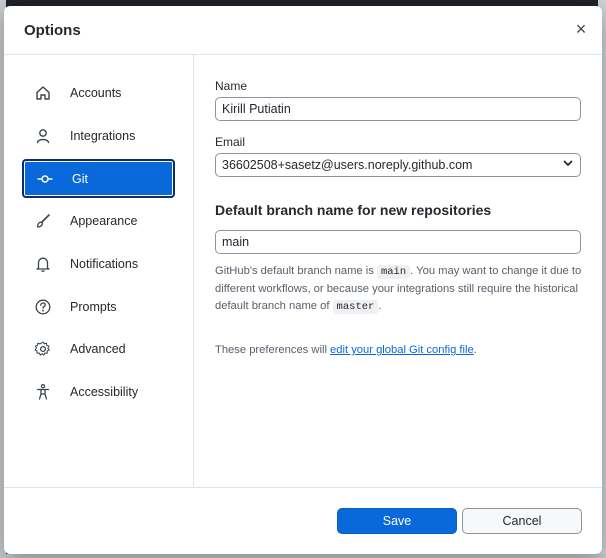 The height and width of the screenshot is (558, 606). What do you see at coordinates (98, 178) in the screenshot?
I see `sidebar-item-git: Git` at bounding box center [98, 178].